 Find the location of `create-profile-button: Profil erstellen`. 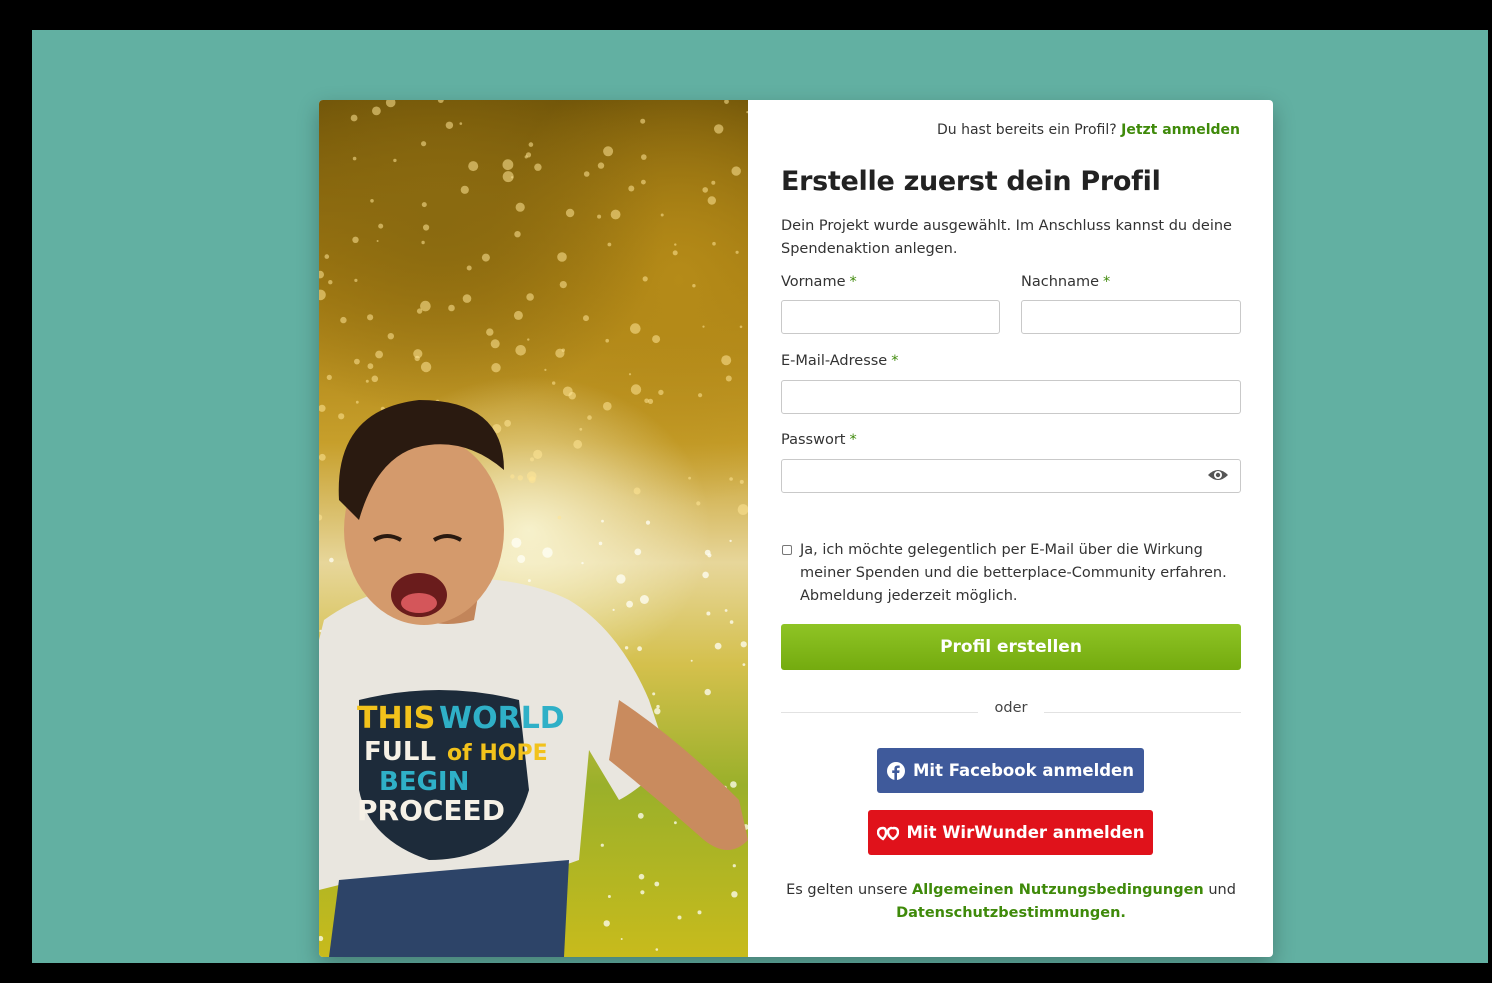

create-profile-button: Profil erstellen is located at coordinates (1011, 647).